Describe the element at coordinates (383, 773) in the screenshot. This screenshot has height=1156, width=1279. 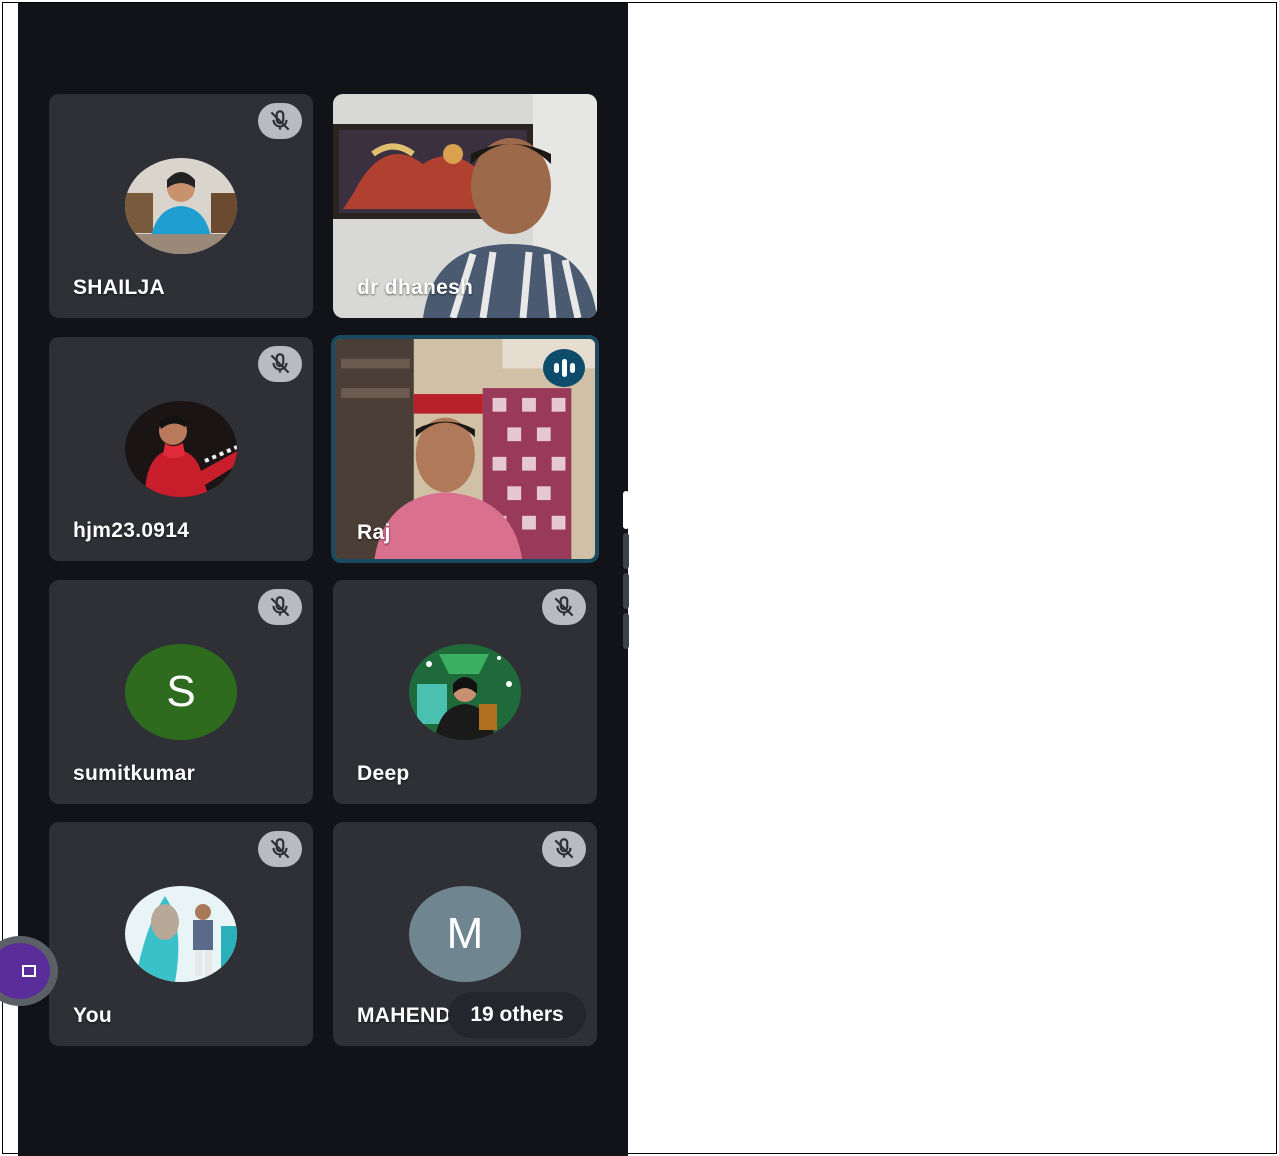
I see `participant-name: Deep` at that location.